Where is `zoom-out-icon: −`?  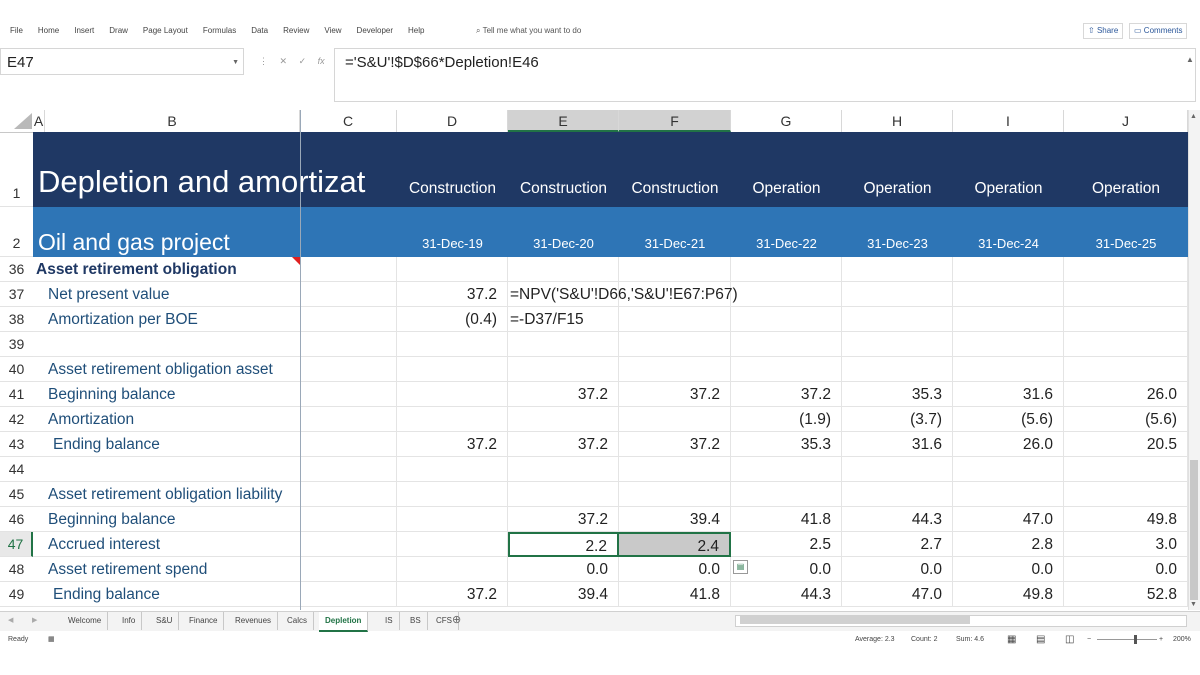 zoom-out-icon: − is located at coordinates (1089, 640).